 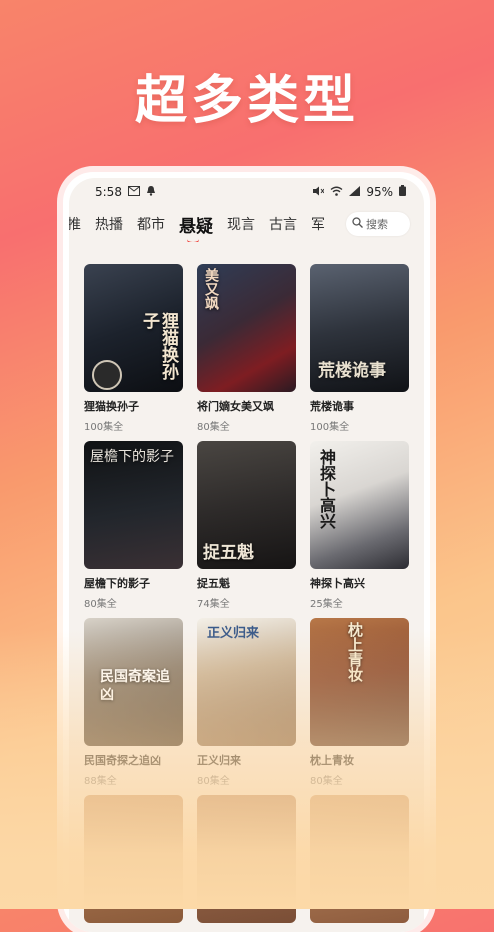 I want to click on drama-card: 捉五魁 捉五魁 74集全, so click(x=246, y=525).